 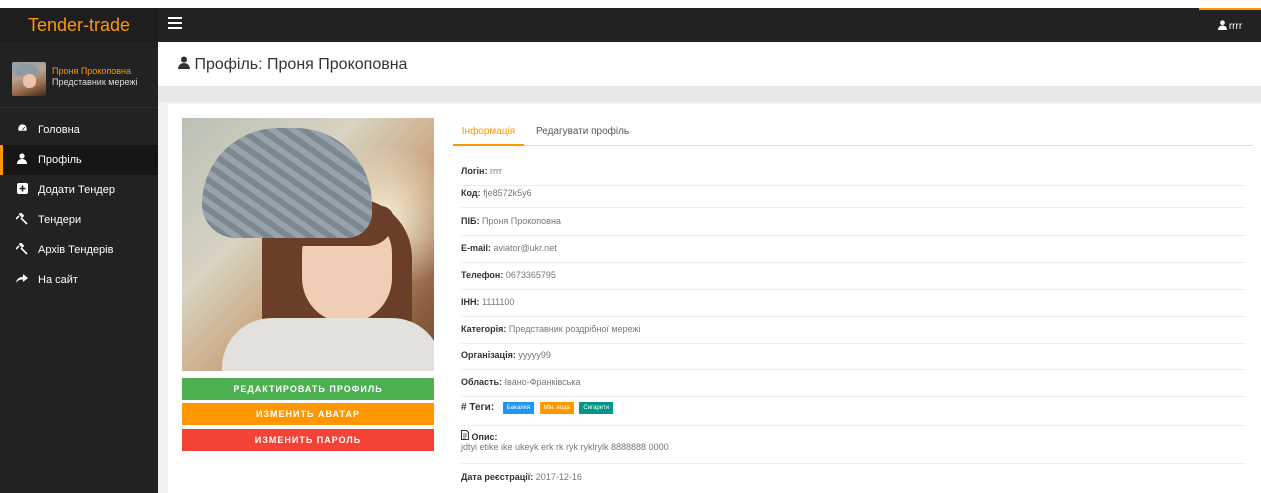 I want to click on tag-badge: Сигарети, so click(x=596, y=408).